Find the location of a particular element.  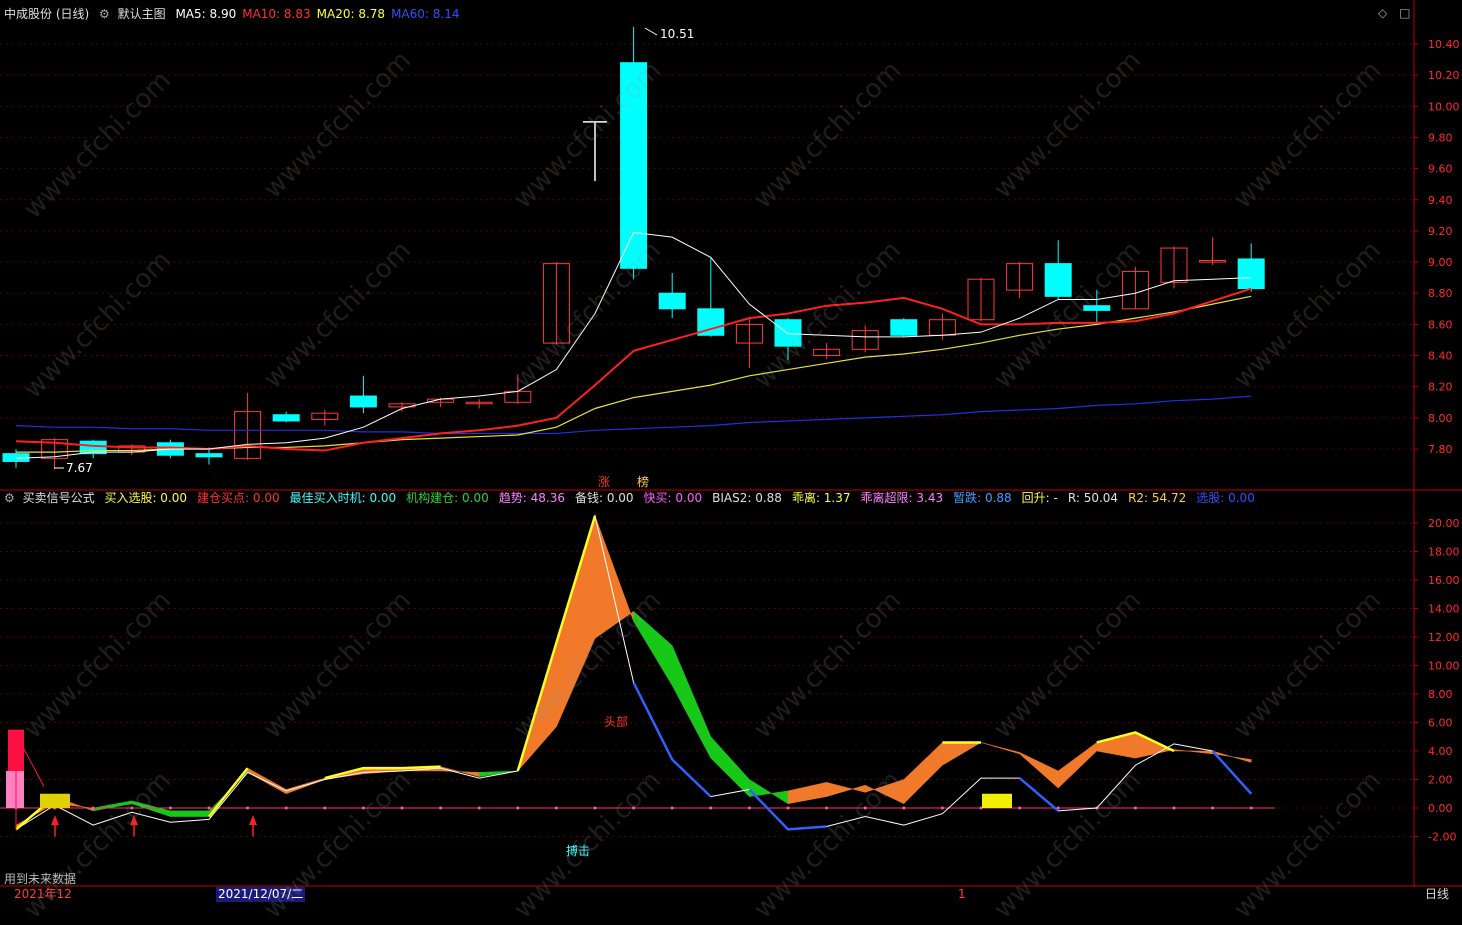

indicator-value-5: 备钱: 0.00 is located at coordinates (604, 498).